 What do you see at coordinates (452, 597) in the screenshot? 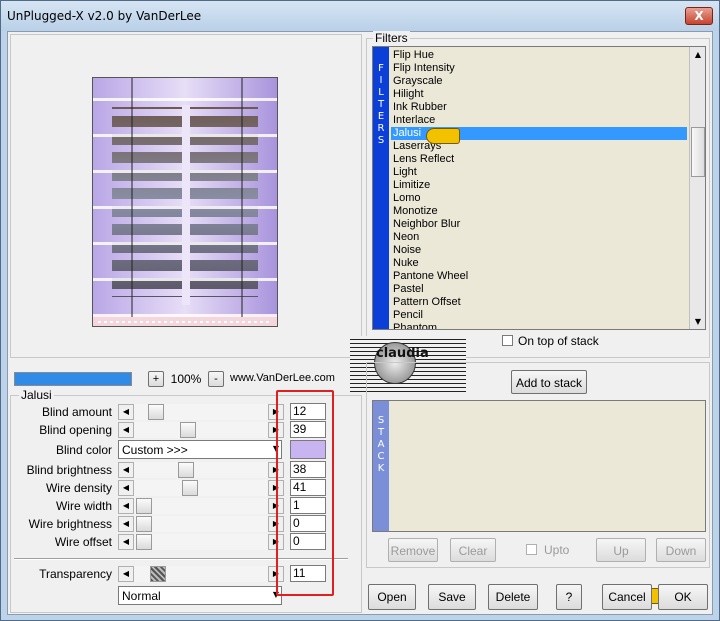
I see `save-button: Save` at bounding box center [452, 597].